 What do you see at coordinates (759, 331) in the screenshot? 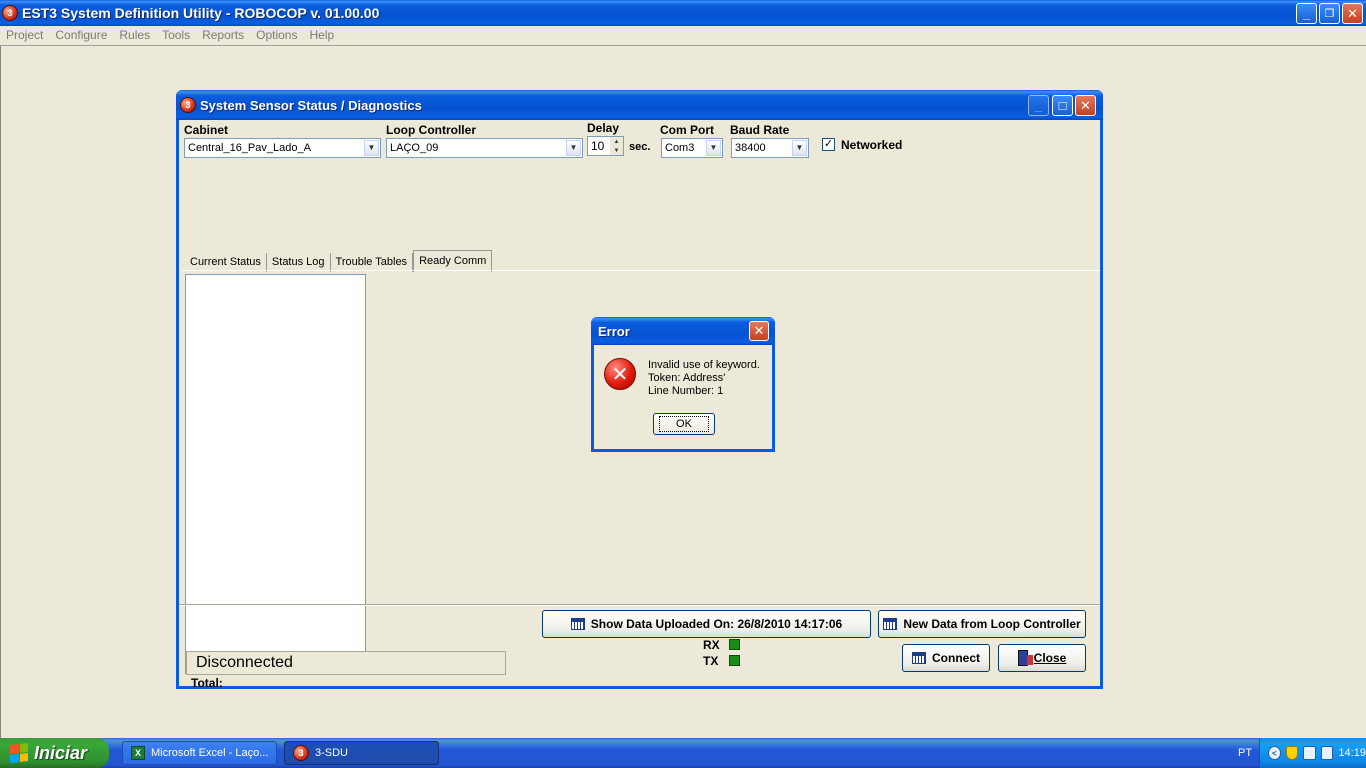
I see `error-close-button: ✕` at bounding box center [759, 331].